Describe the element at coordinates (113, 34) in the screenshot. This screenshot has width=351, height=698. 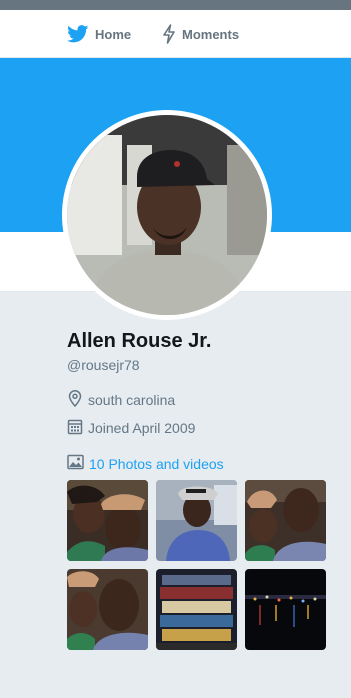
I see `nav-home-label: Home` at that location.